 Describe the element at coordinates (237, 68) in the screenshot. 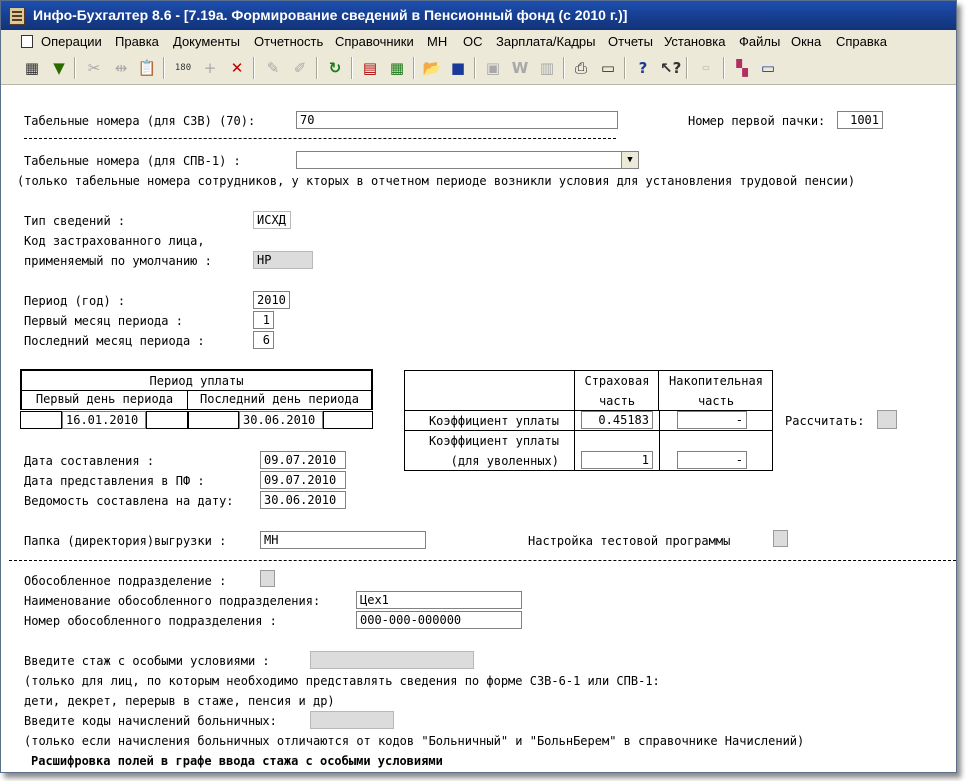

I see `delete-icon: ✕` at that location.